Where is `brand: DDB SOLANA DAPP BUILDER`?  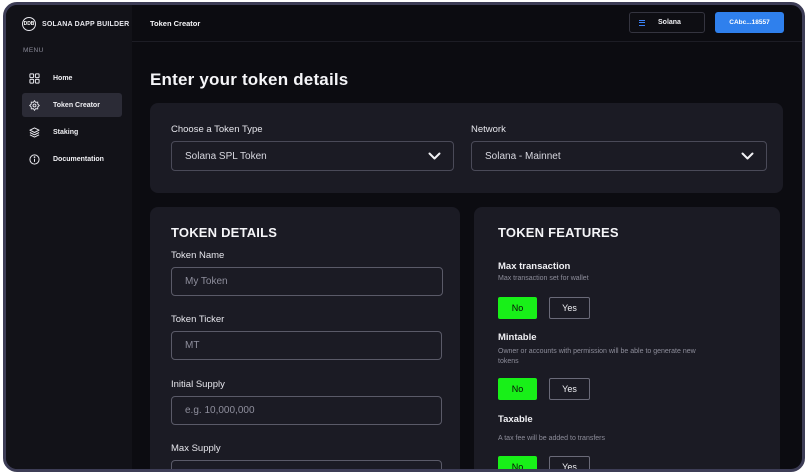 brand: DDB SOLANA DAPP BUILDER is located at coordinates (75, 24).